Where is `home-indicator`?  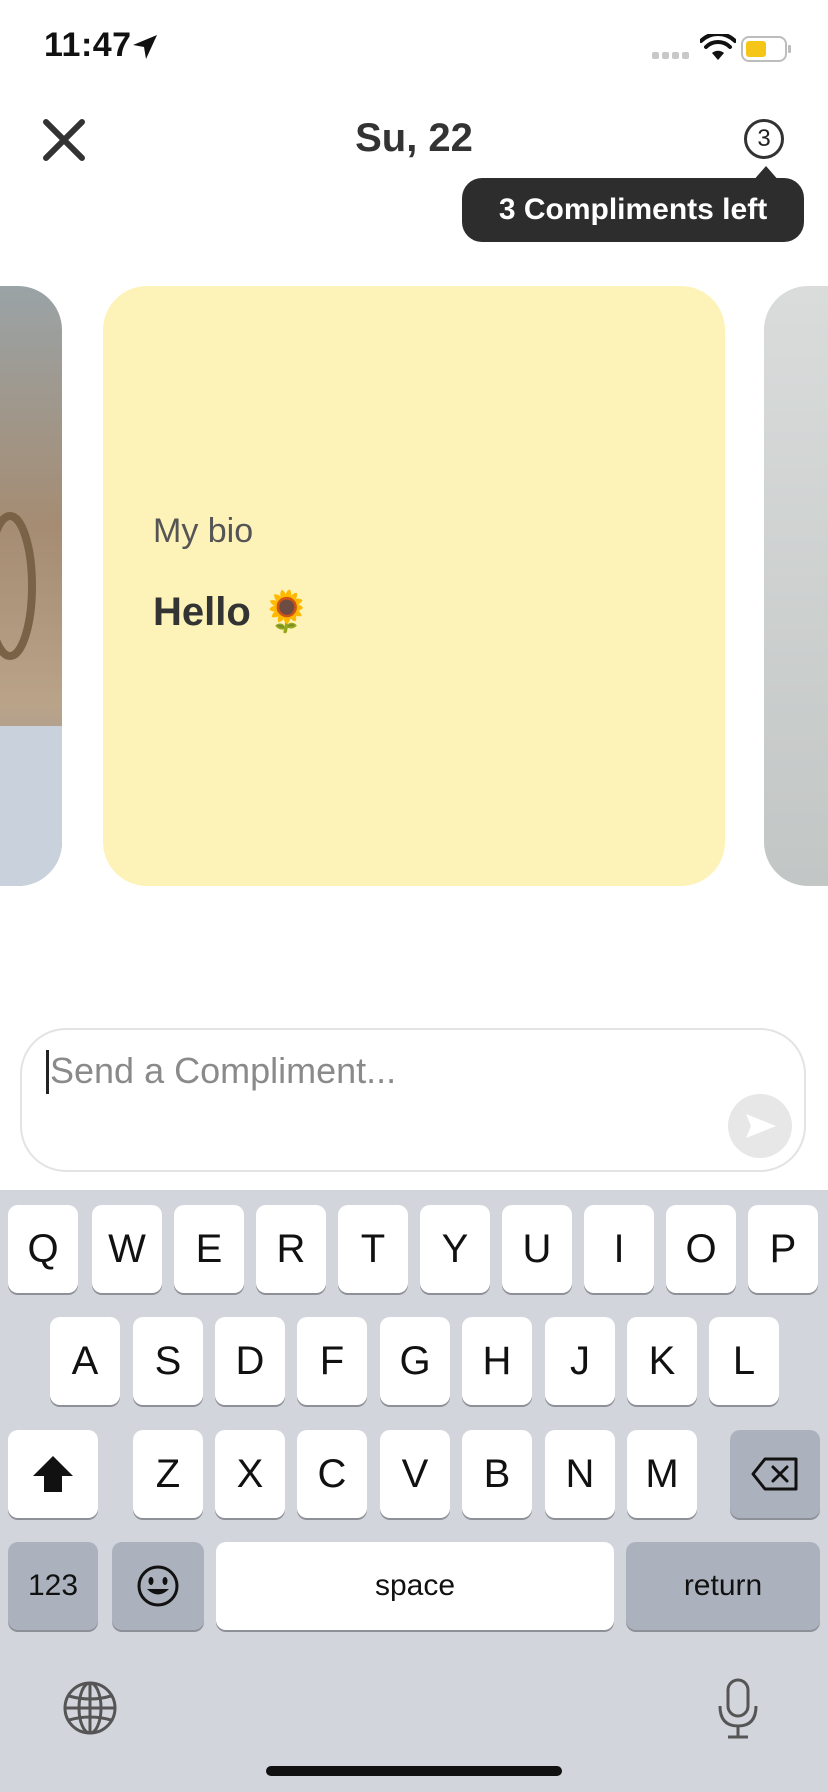 home-indicator is located at coordinates (414, 1771).